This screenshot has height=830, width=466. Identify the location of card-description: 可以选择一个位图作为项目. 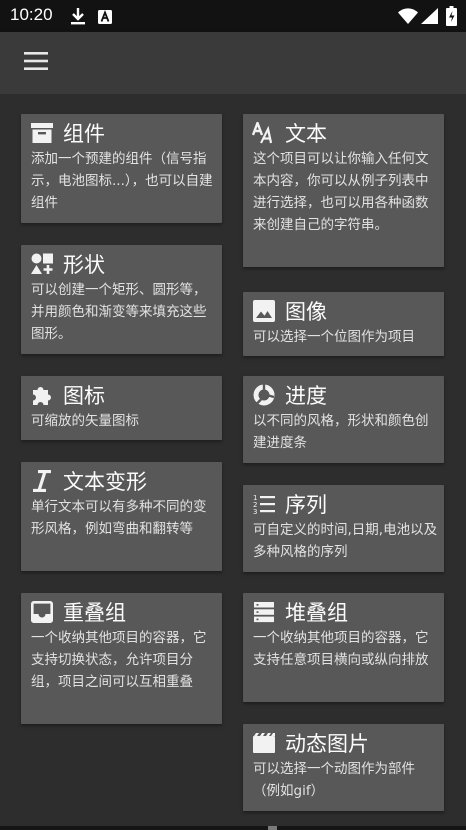
(334, 337).